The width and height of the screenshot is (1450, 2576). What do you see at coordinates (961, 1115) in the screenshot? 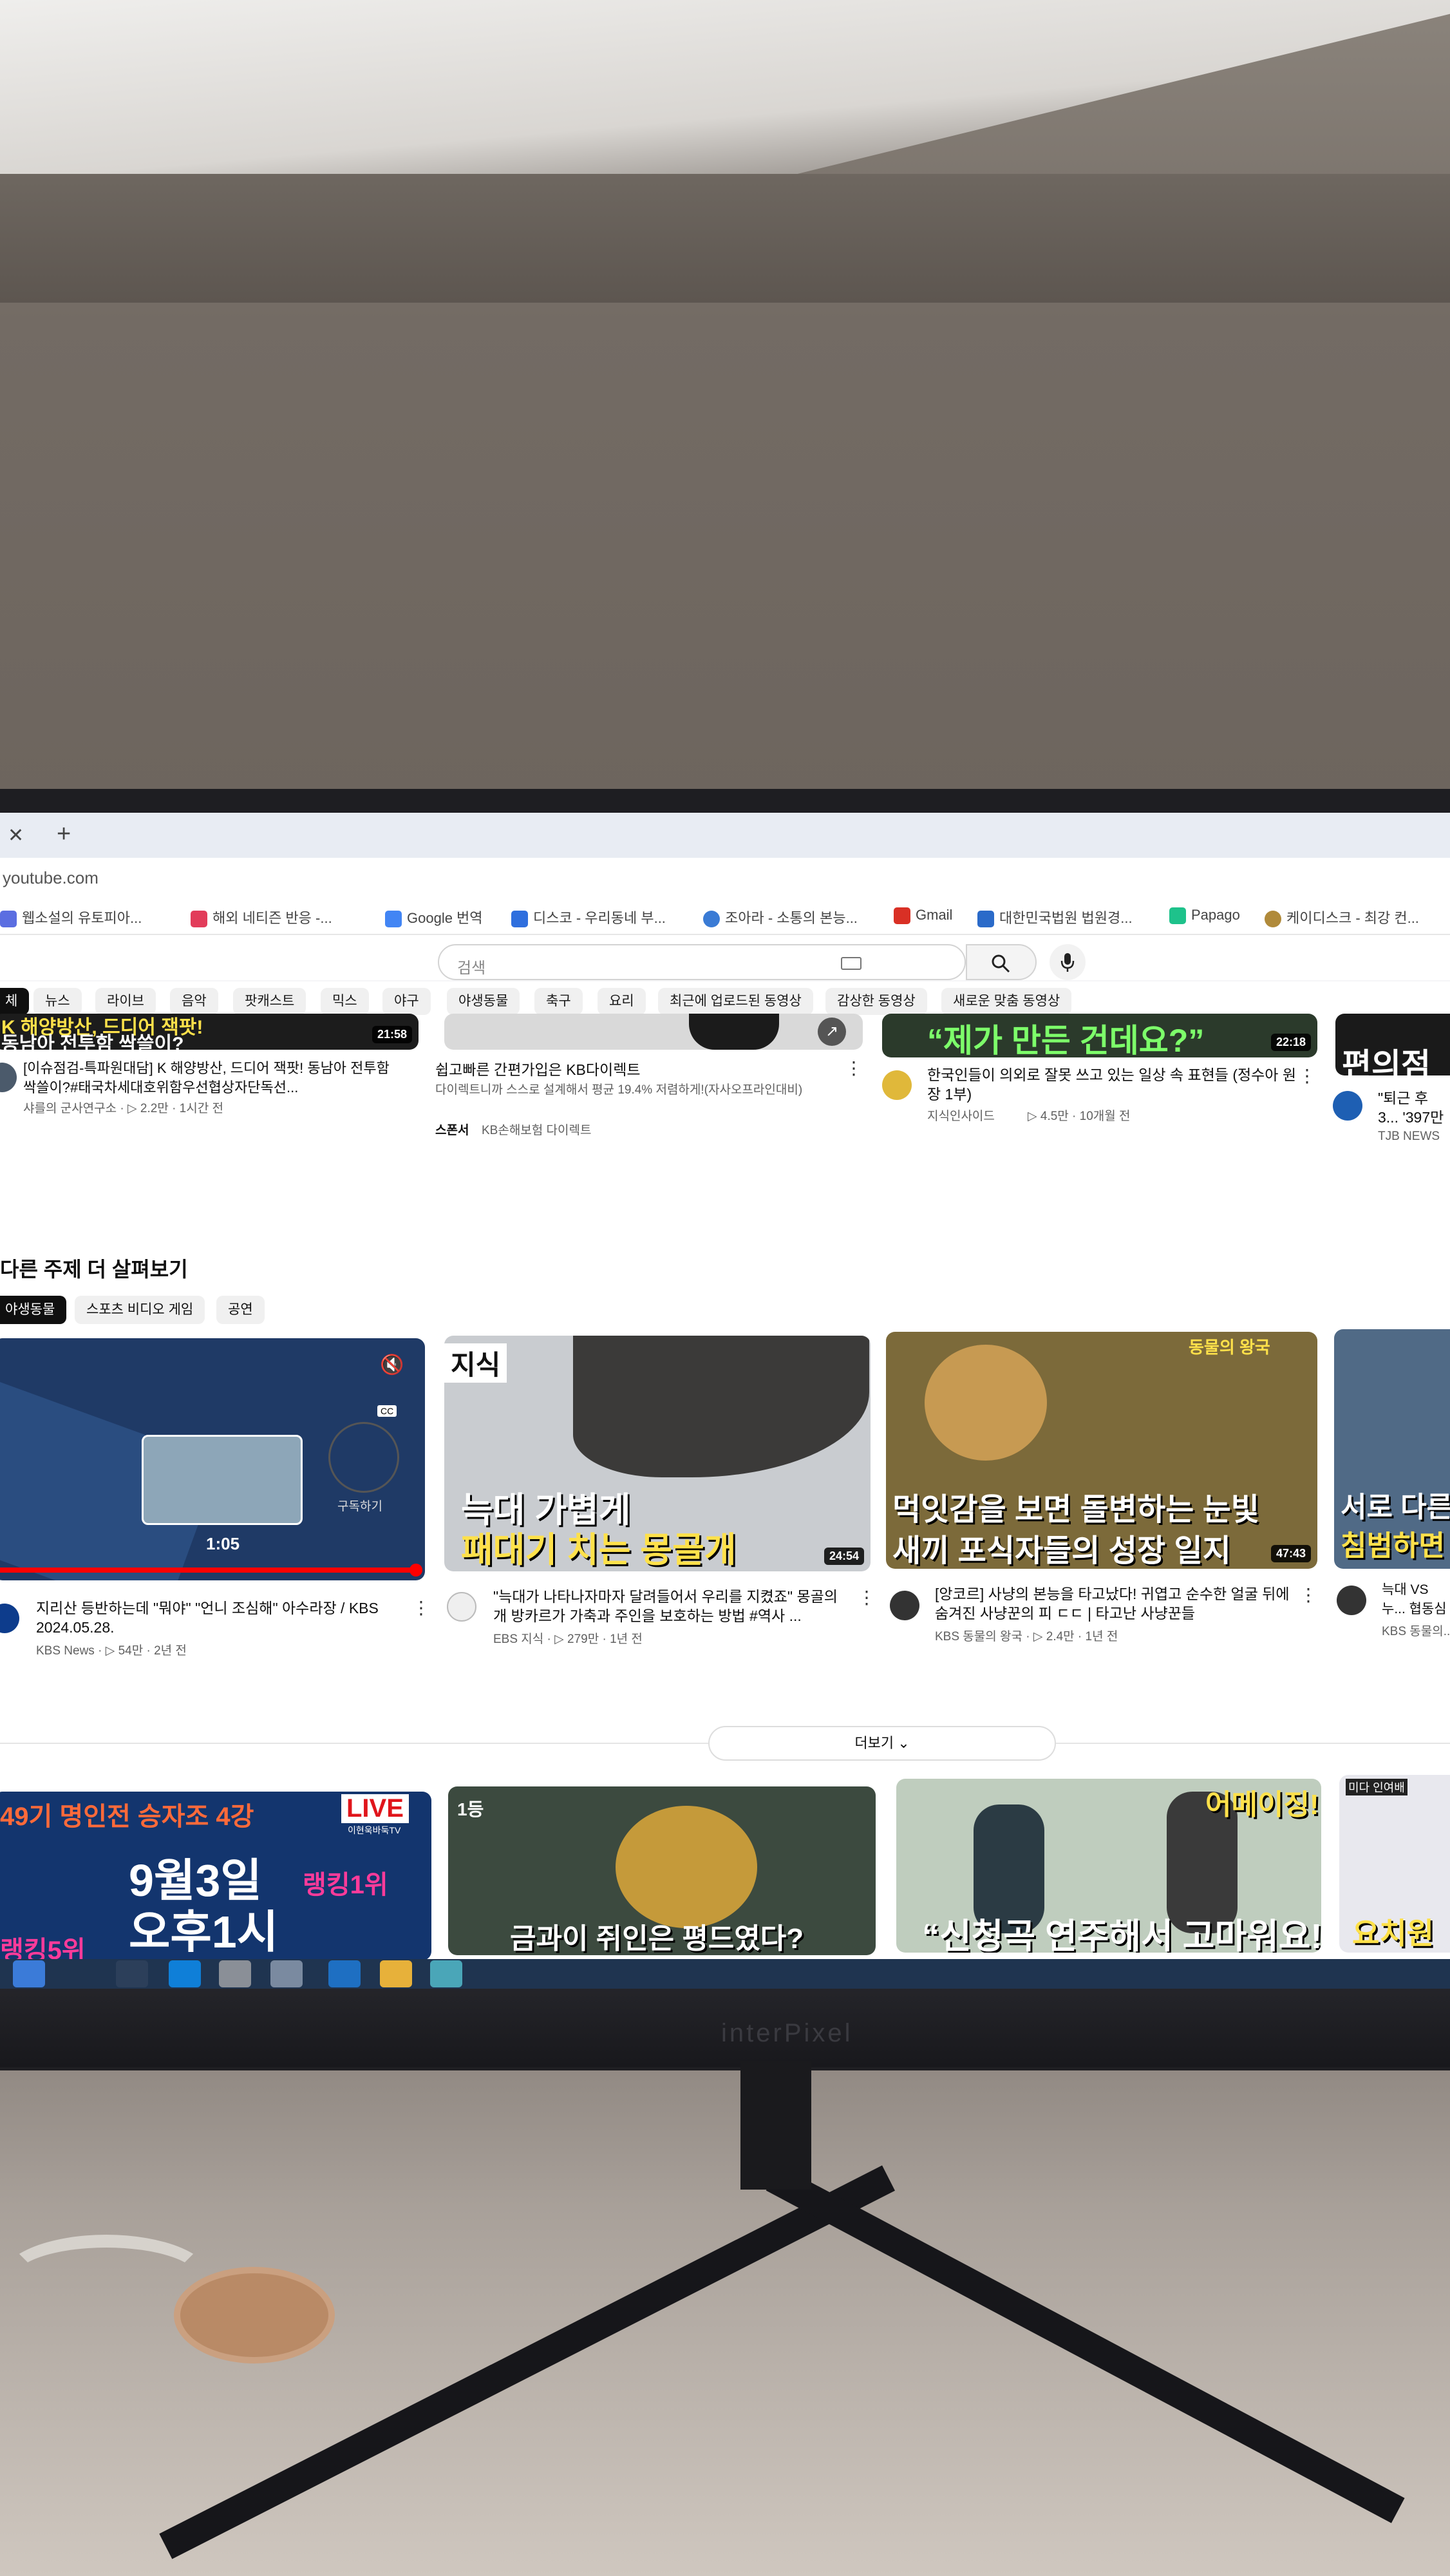
I see `channel-name: 지식인사이드` at bounding box center [961, 1115].